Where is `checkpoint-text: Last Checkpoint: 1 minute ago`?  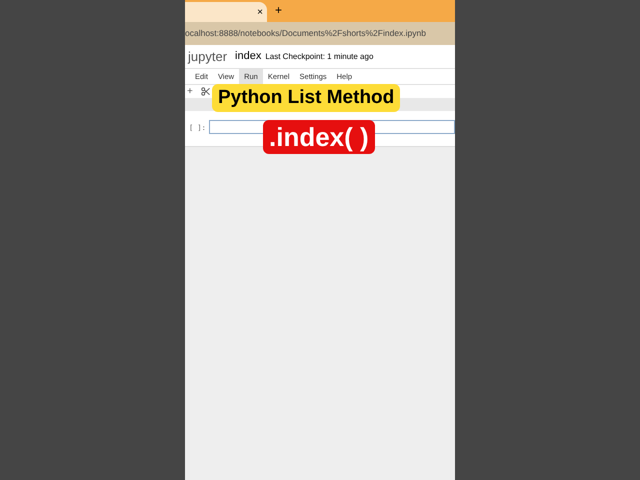
checkpoint-text: Last Checkpoint: 1 minute ago is located at coordinates (319, 56).